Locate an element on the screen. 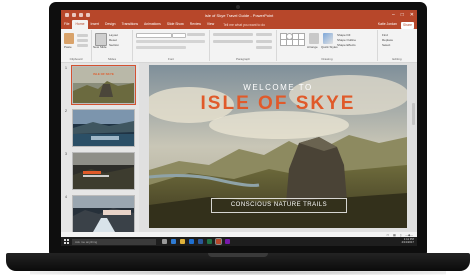 The width and height of the screenshot is (476, 275). task-view-icon is located at coordinates (164, 241).